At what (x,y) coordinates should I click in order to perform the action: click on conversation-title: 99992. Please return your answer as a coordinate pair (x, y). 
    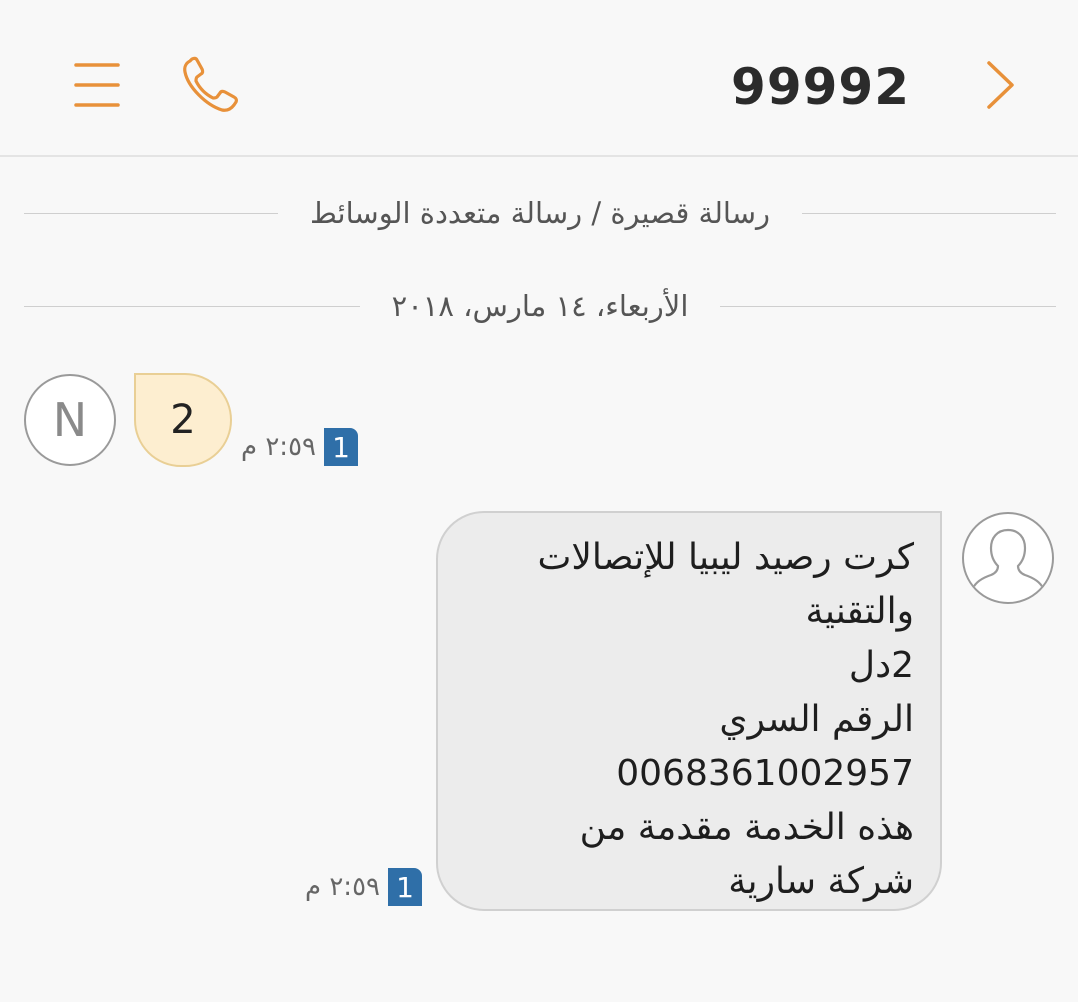
    Looking at the image, I should click on (820, 87).